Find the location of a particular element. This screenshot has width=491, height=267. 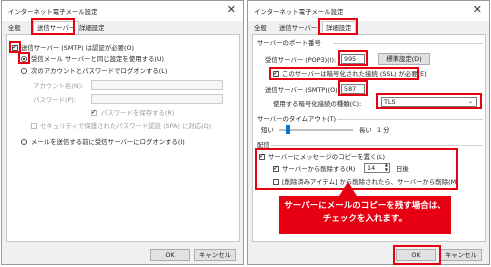

account-name-label: アカウント名(N): is located at coordinates (58, 86).